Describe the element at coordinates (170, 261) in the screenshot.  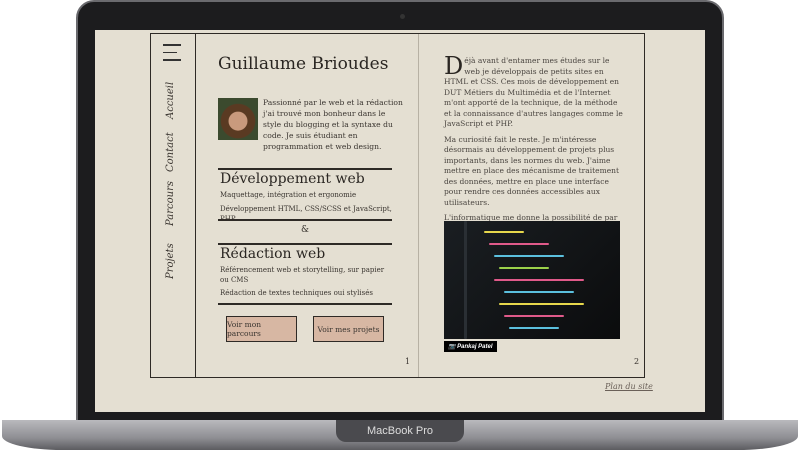
I see `nav-projets: Projets` at that location.